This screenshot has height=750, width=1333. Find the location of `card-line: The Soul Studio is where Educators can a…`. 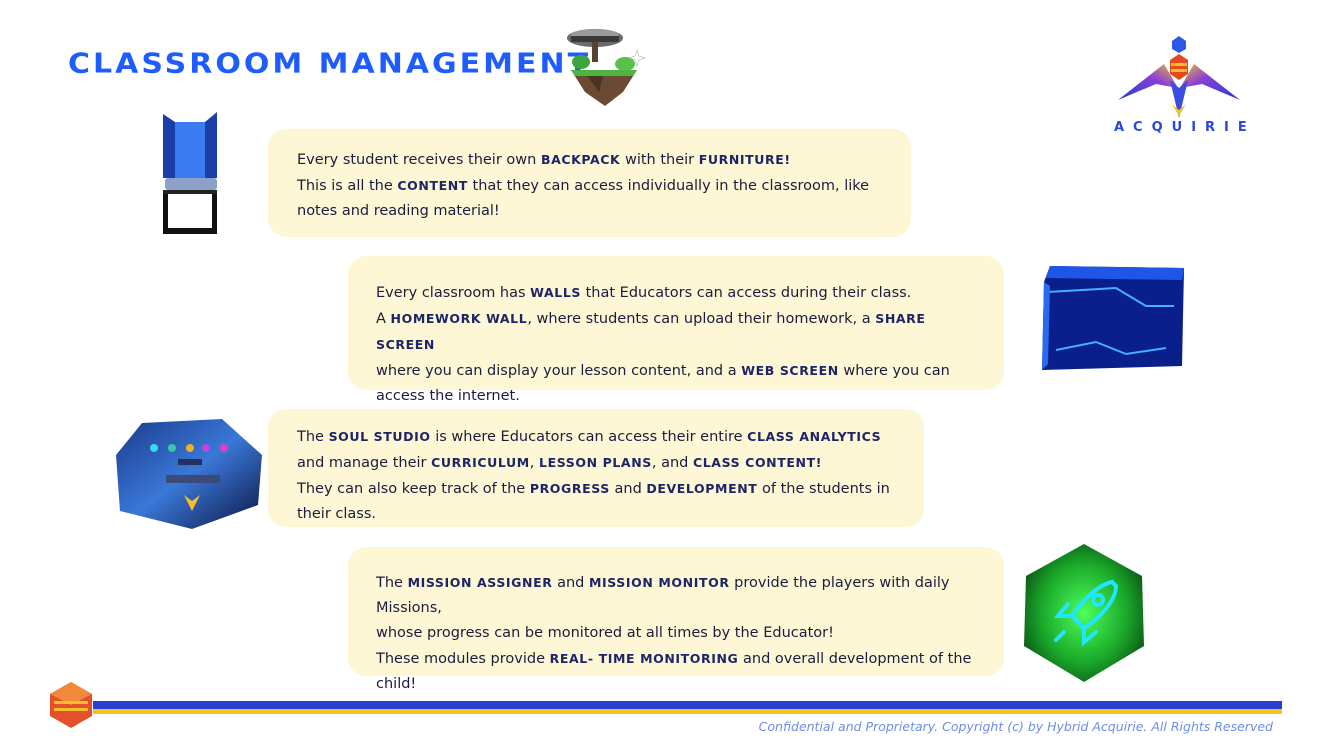

card-line: The Soul Studio is where Educators can a… is located at coordinates (589, 437).